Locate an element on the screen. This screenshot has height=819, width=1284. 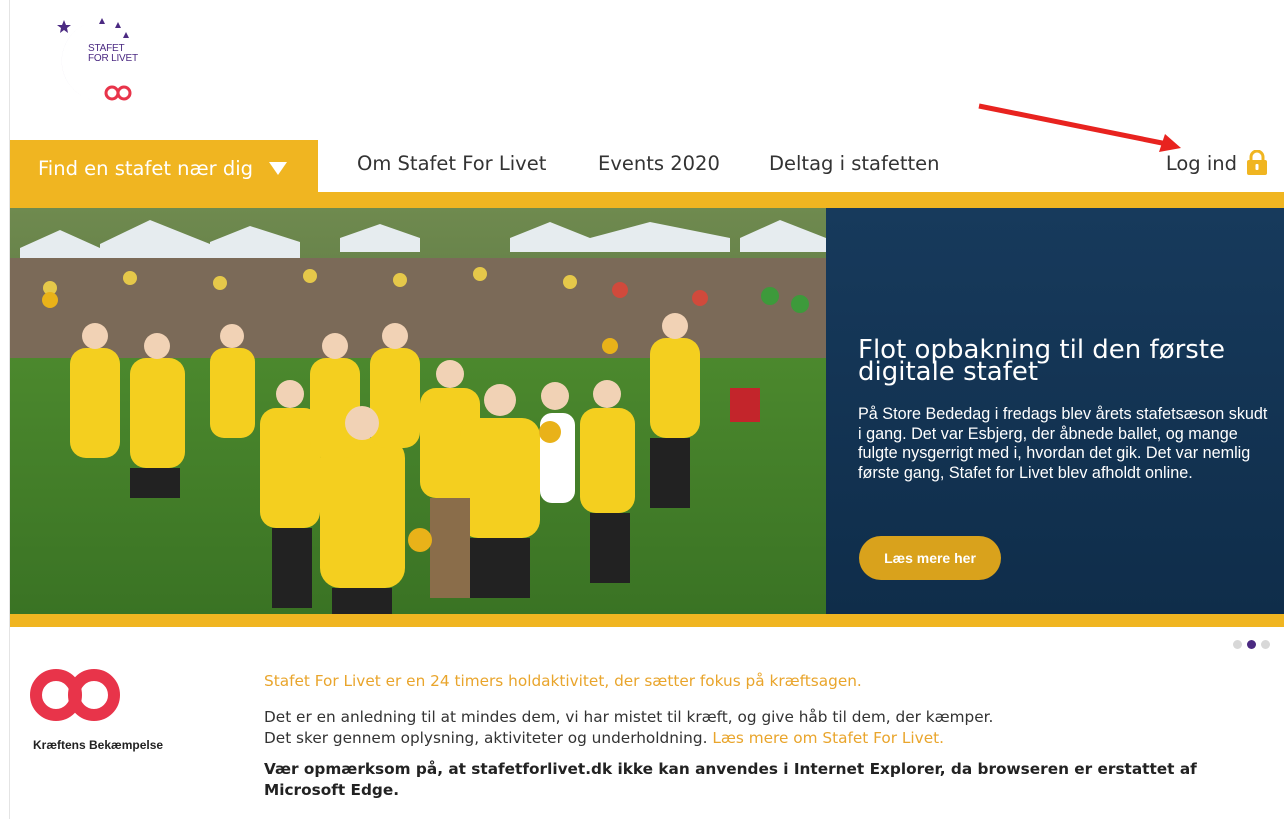
logo-line-2: FOR LIVET is located at coordinates (113, 58).